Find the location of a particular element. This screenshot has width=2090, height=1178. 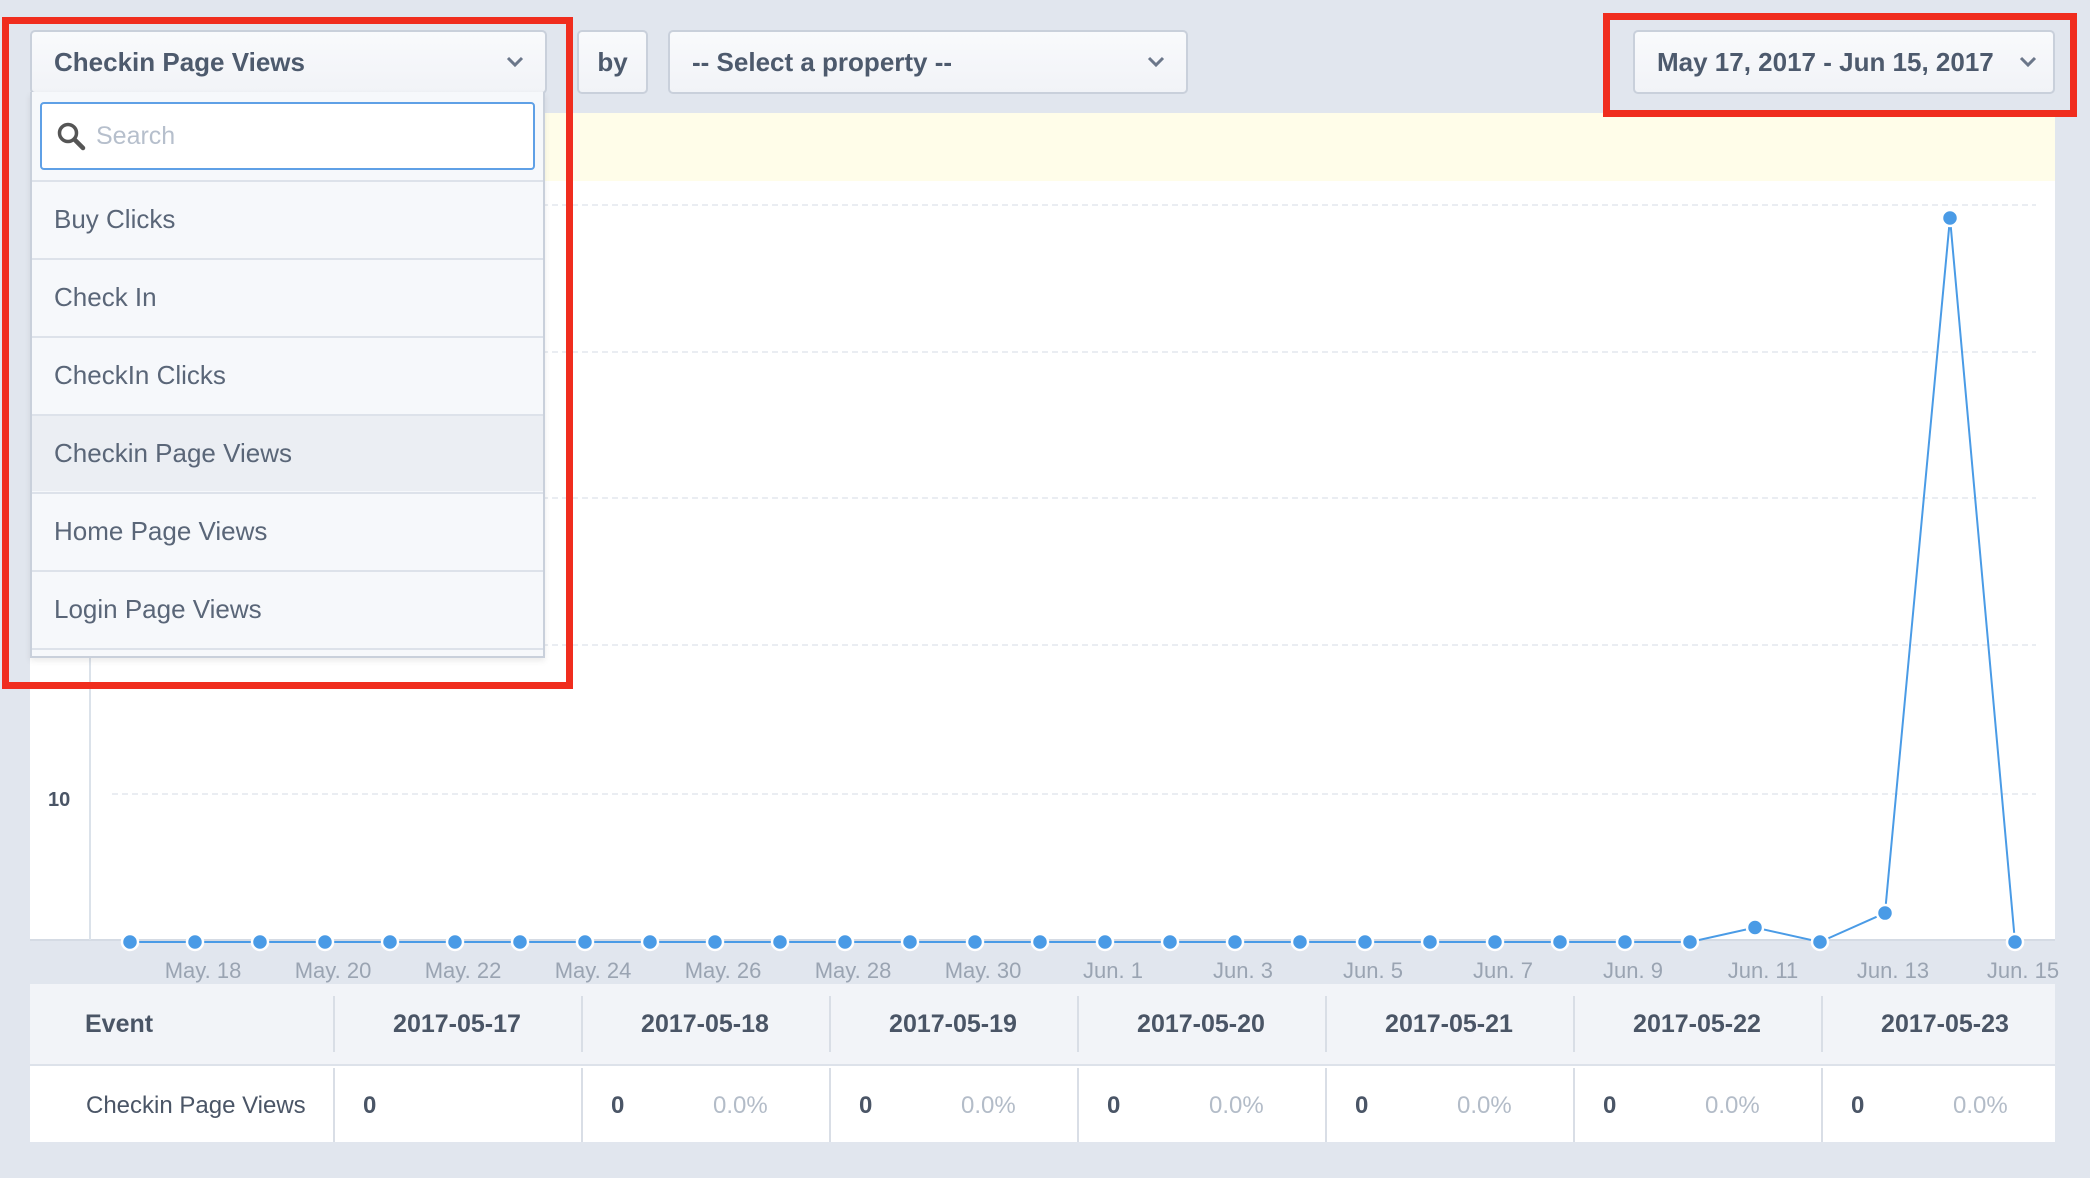

x-tick-label: May. 18 is located at coordinates (203, 970).